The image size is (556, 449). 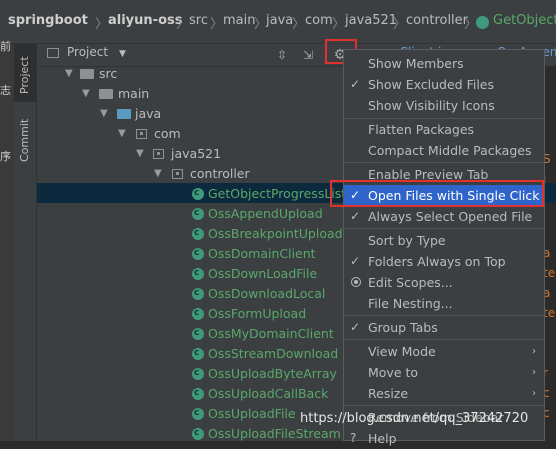 I want to click on tree-file-row: OssDownloadLocal, so click(x=187, y=293).